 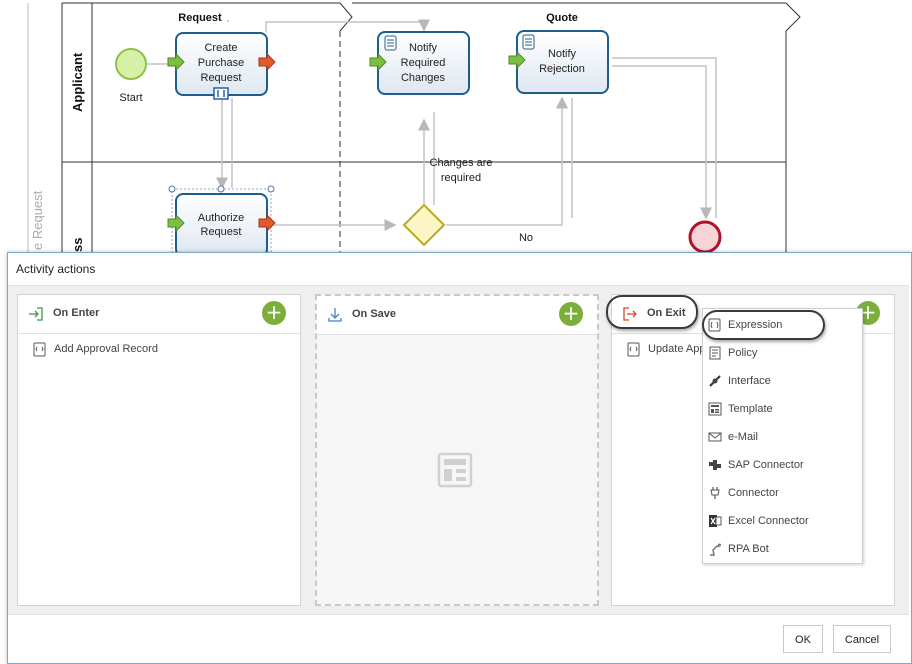 I want to click on on-save-title: On Save, so click(x=374, y=314).